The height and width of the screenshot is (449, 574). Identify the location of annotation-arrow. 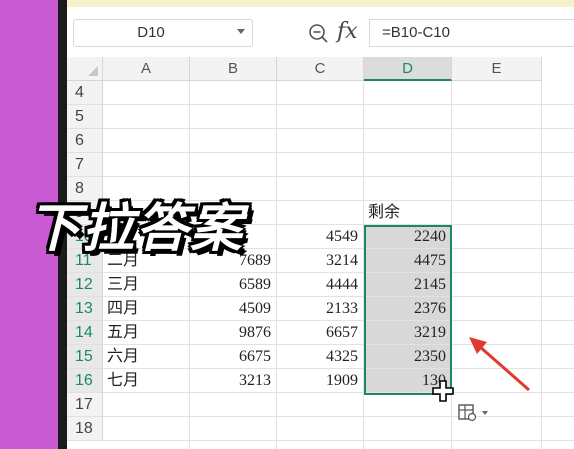
(499, 364).